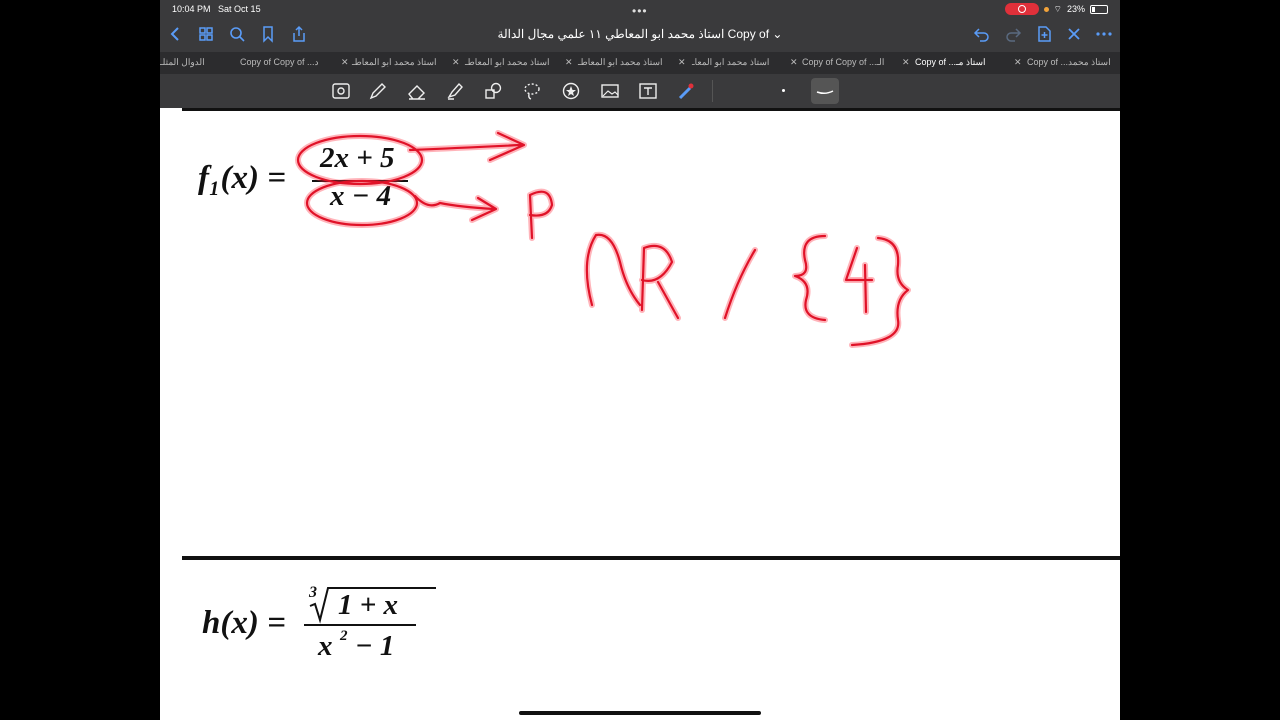 This screenshot has height=720, width=1280. Describe the element at coordinates (651, 558) in the screenshot. I see `page-rule` at that location.